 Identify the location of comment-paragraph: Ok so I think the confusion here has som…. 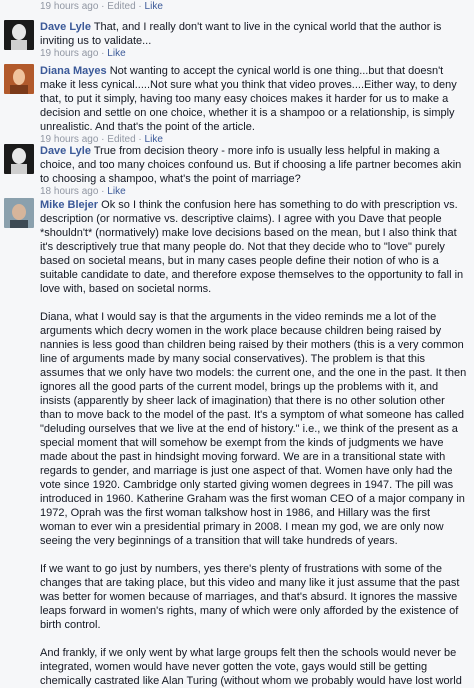
(252, 247).